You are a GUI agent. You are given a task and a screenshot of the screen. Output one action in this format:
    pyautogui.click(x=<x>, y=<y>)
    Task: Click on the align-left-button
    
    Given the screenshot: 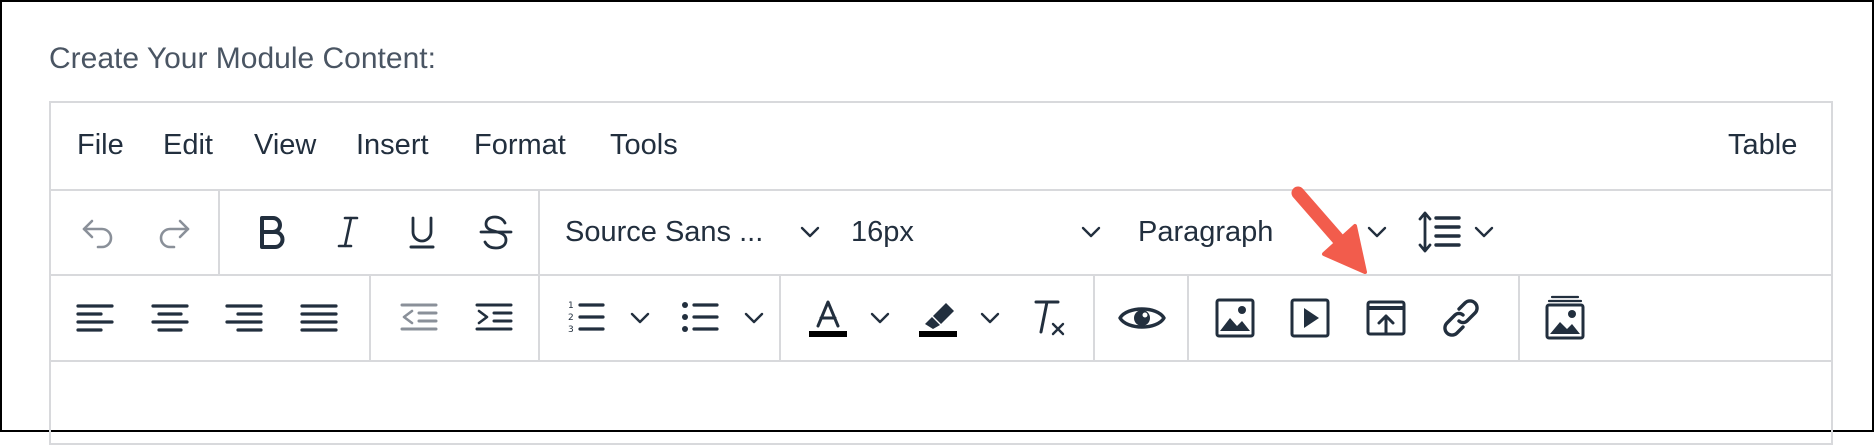 What is the action you would take?
    pyautogui.click(x=95, y=318)
    